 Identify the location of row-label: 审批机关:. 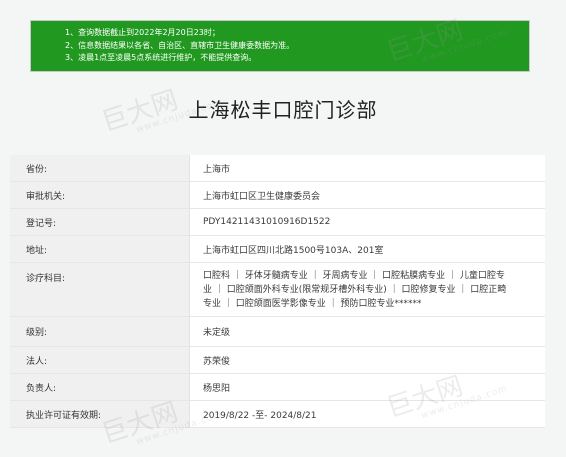
(100, 195).